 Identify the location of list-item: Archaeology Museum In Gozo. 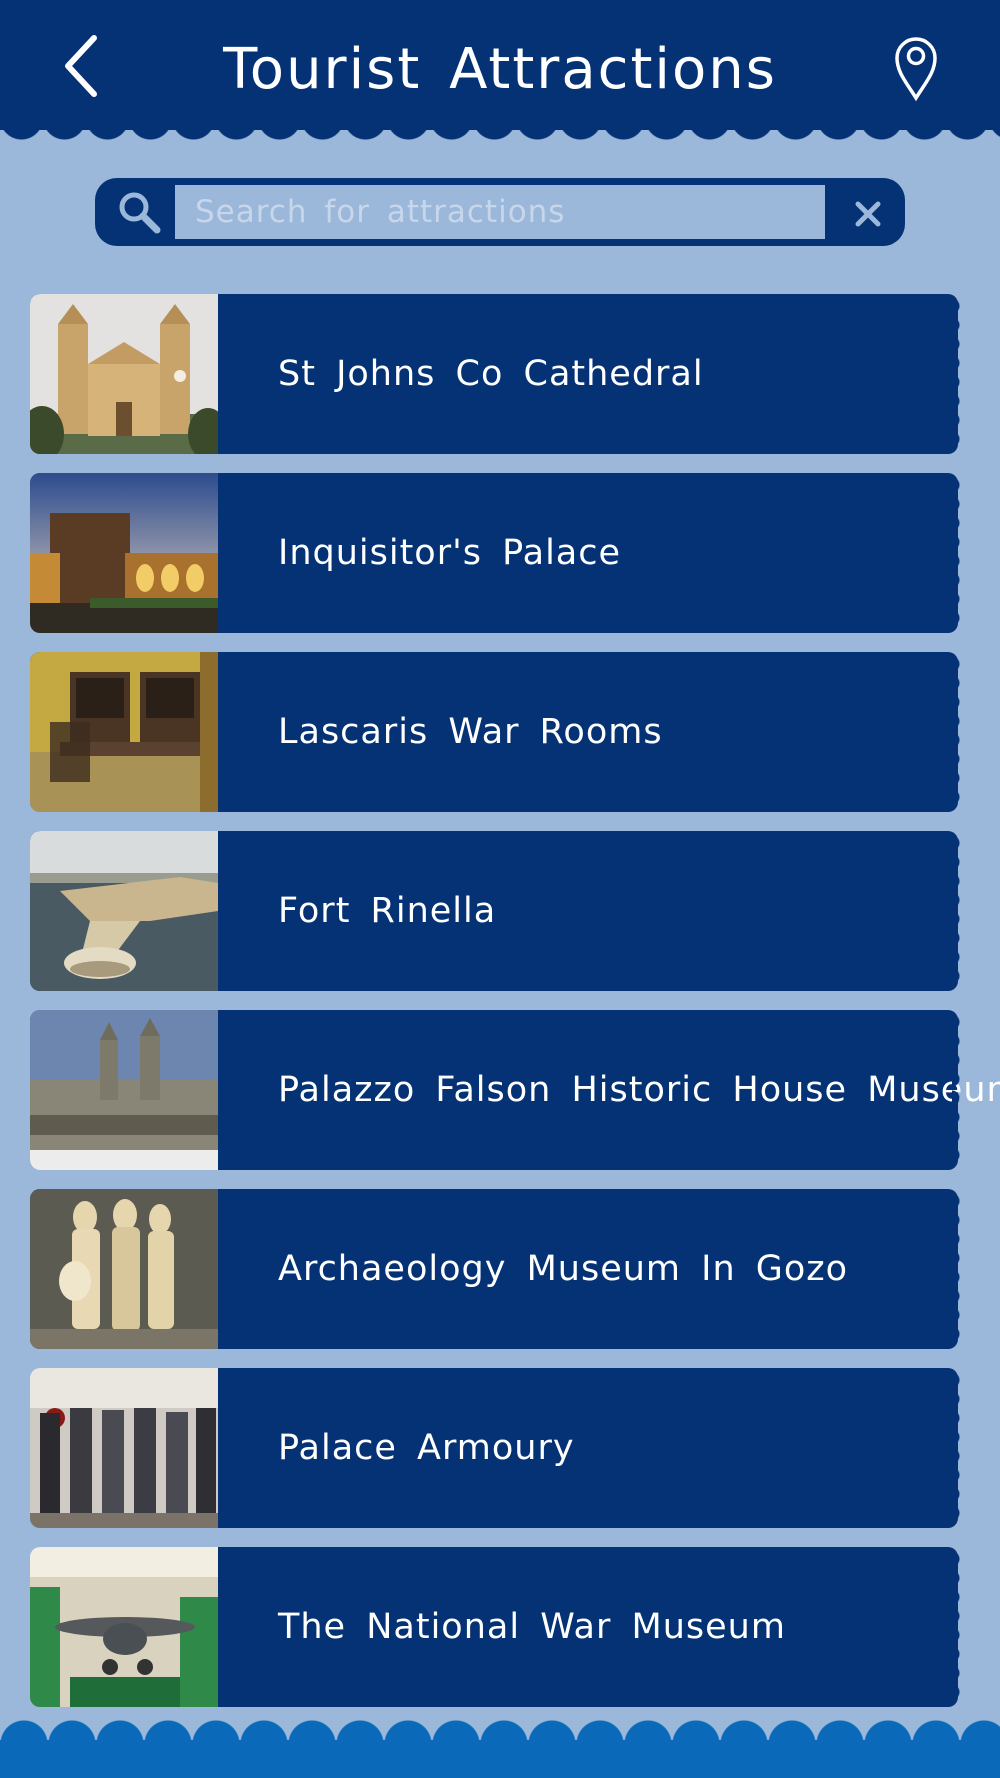
(497, 1269).